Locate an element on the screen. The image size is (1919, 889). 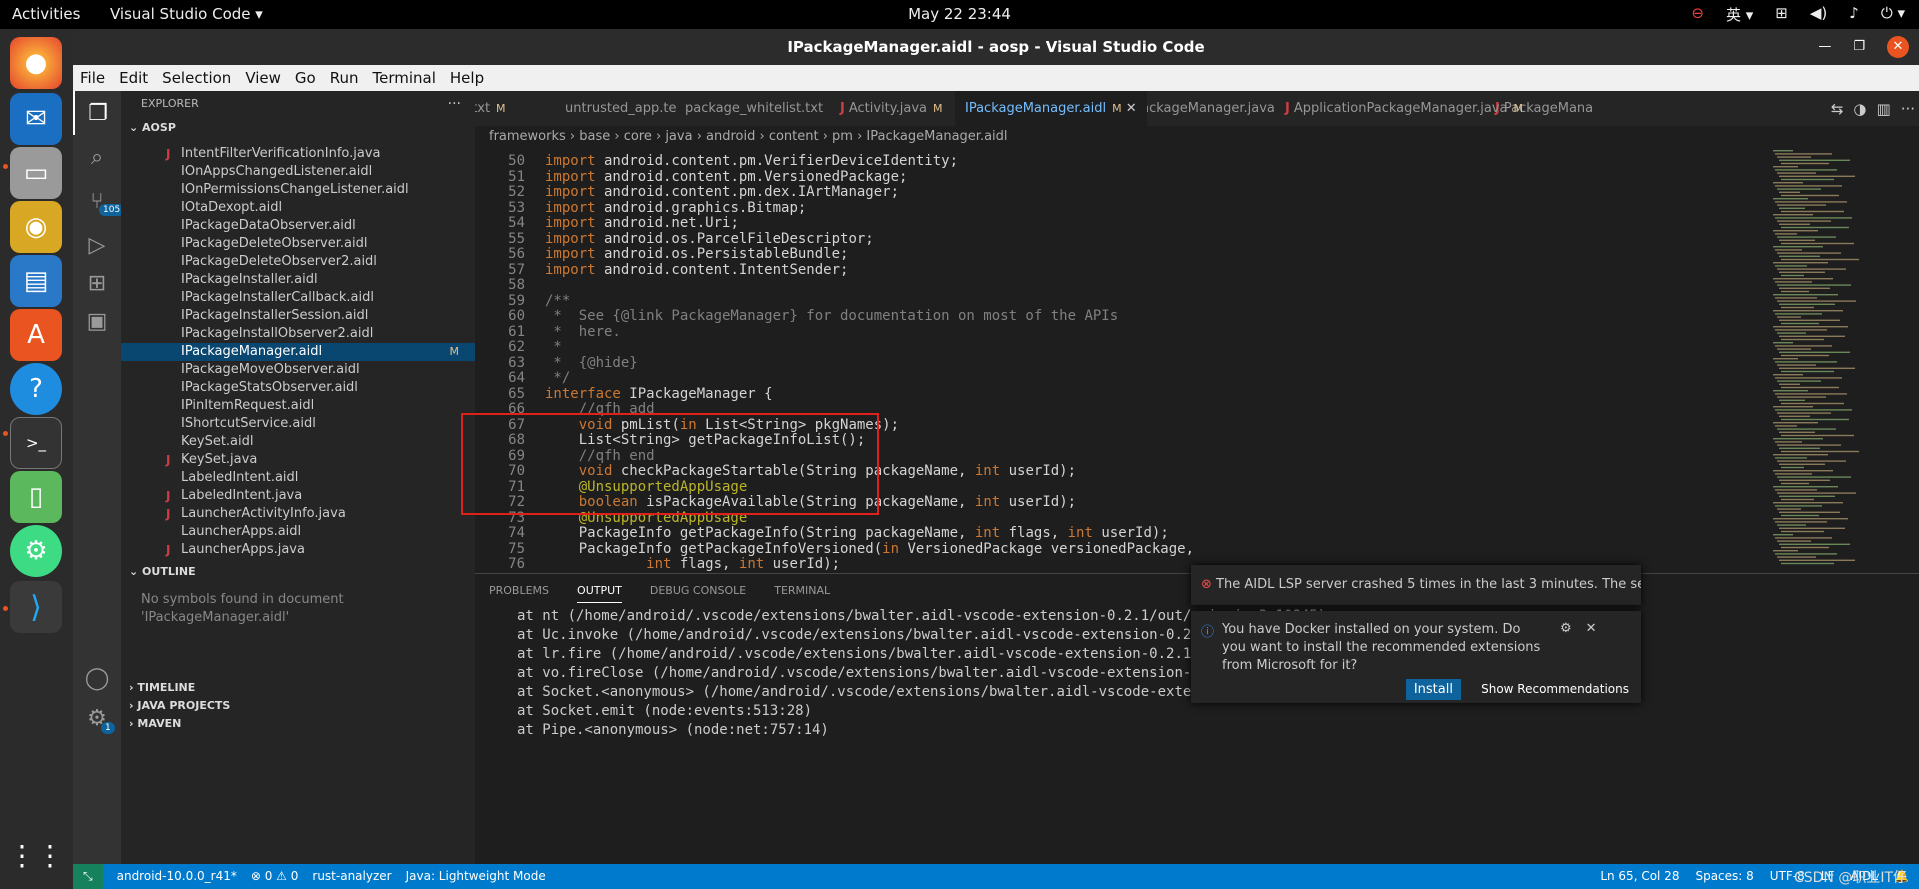
menu-file: File is located at coordinates (92, 78).